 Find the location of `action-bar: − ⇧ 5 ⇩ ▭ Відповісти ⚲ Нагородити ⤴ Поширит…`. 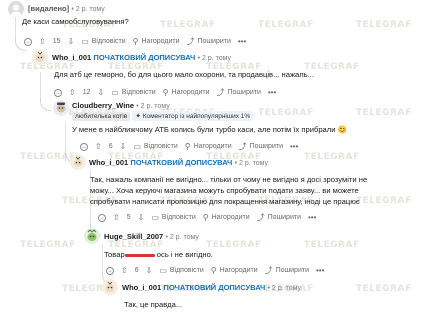

action-bar: − ⇧ 5 ⇩ ▭ Відповісти ⚲ Нагородити ⤴ Поширит… is located at coordinates (207, 217).